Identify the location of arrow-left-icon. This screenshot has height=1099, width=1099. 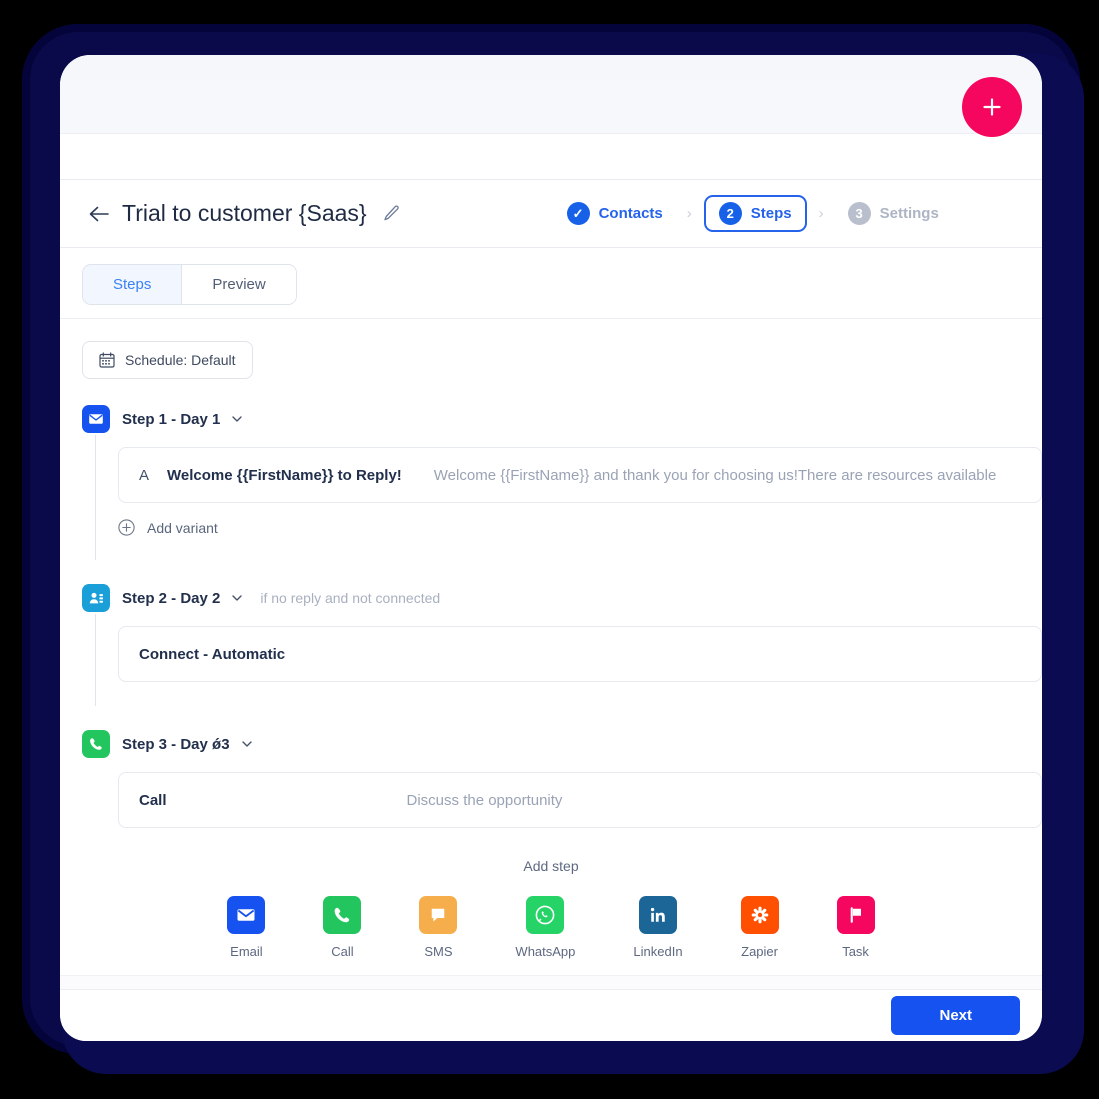
(99, 213).